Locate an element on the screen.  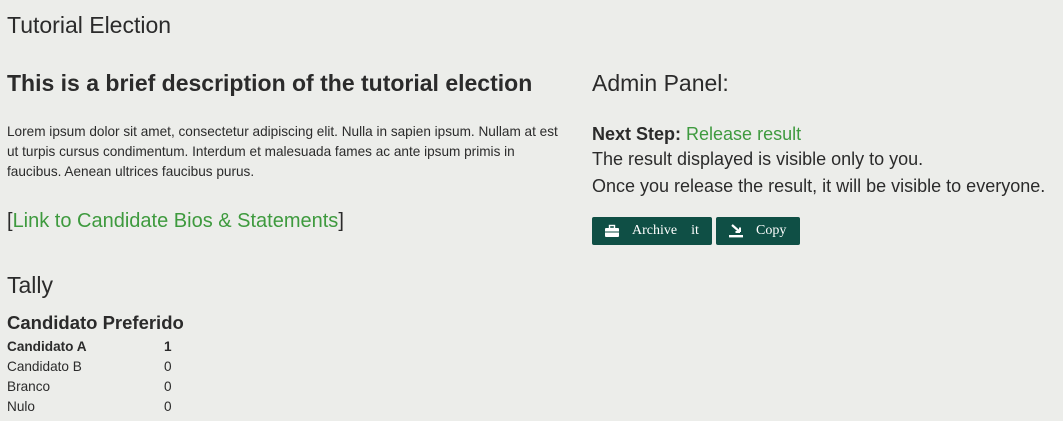
archive-button: Archive it is located at coordinates (652, 231).